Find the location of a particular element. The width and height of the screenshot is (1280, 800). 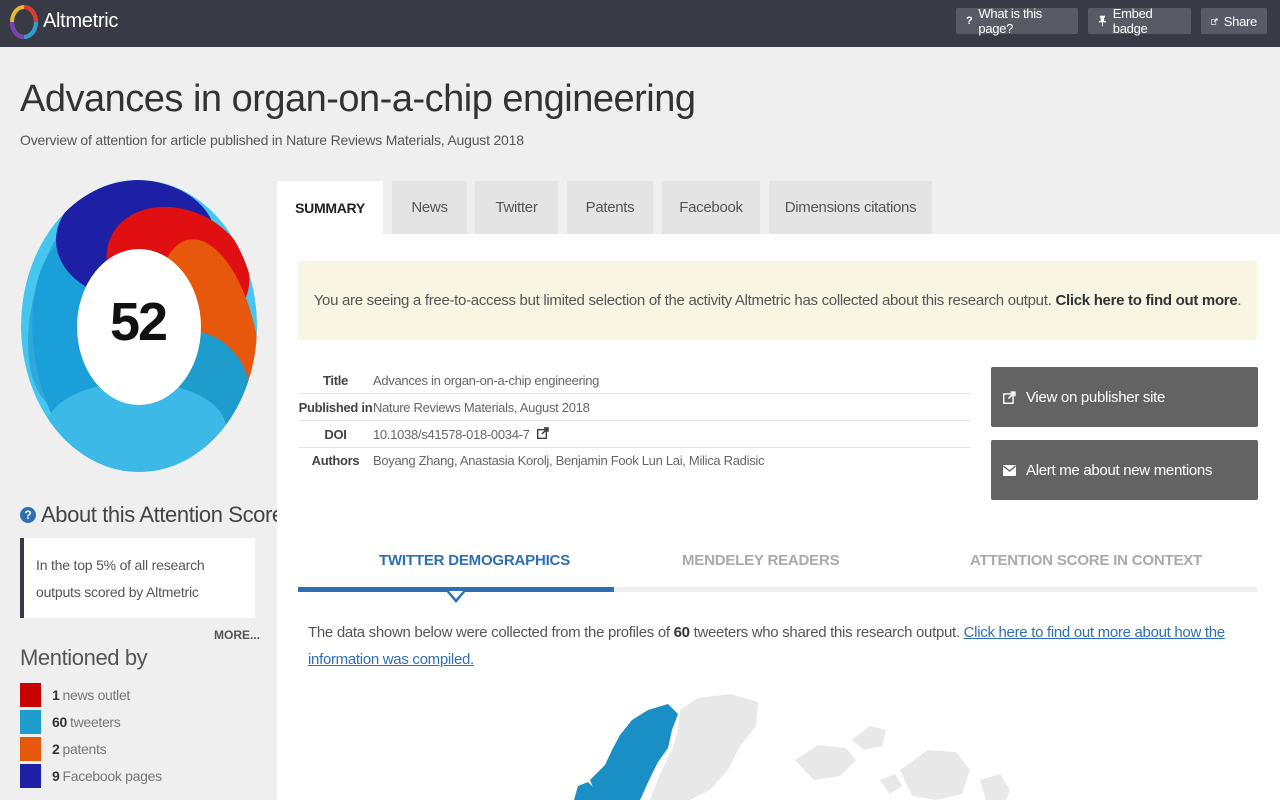

doi-link: 10.1038/s41578-018-0034-7 is located at coordinates (461, 434).